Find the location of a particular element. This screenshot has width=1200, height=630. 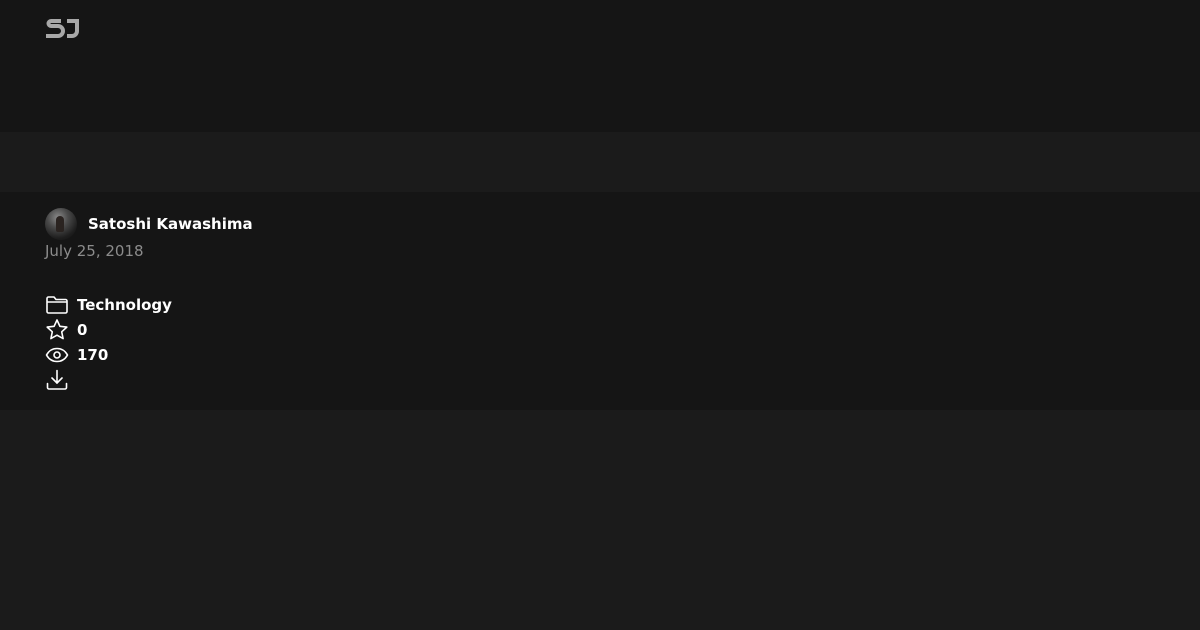

author-name: Satoshi Kawashima is located at coordinates (170, 224).